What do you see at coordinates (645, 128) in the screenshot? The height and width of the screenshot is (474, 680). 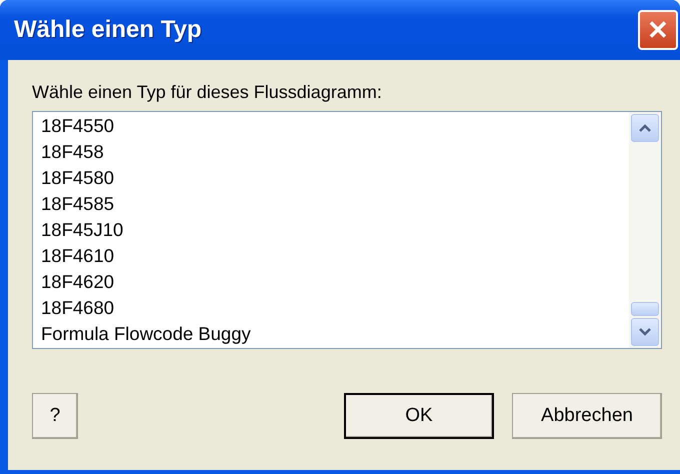 I see `scroll-up-icon` at bounding box center [645, 128].